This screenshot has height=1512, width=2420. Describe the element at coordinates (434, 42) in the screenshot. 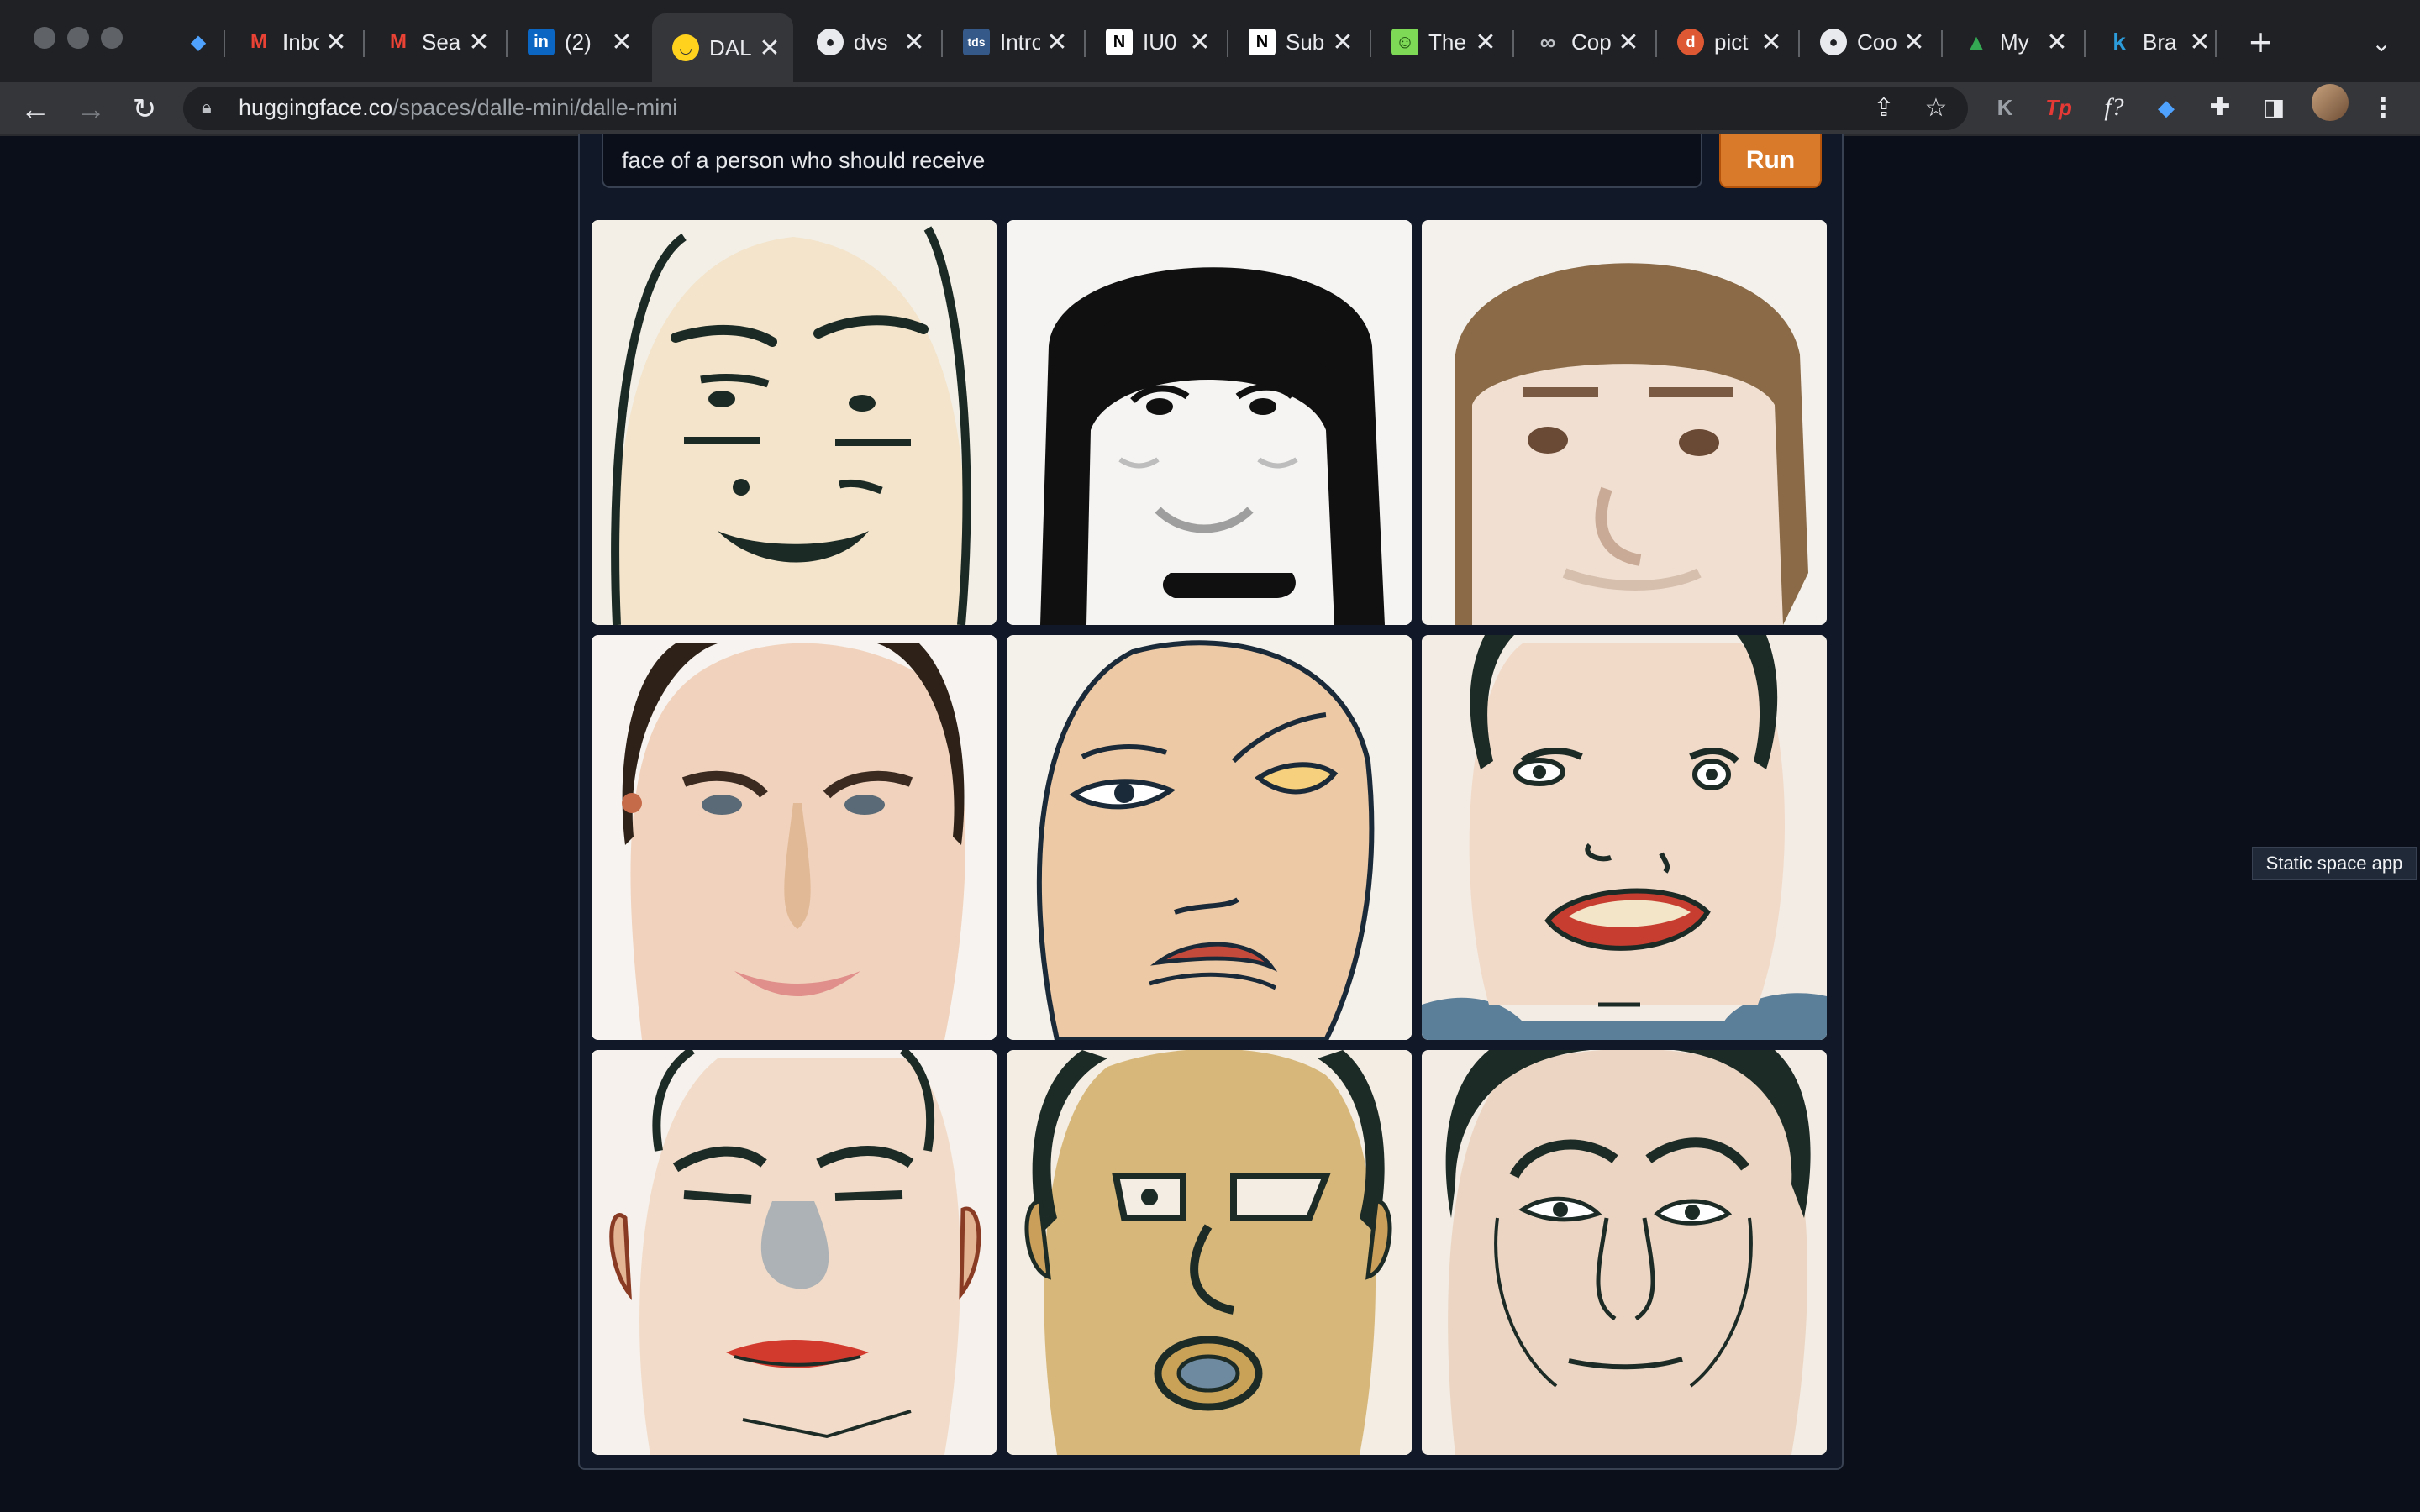

I see `tab-search: M Search ✕` at that location.